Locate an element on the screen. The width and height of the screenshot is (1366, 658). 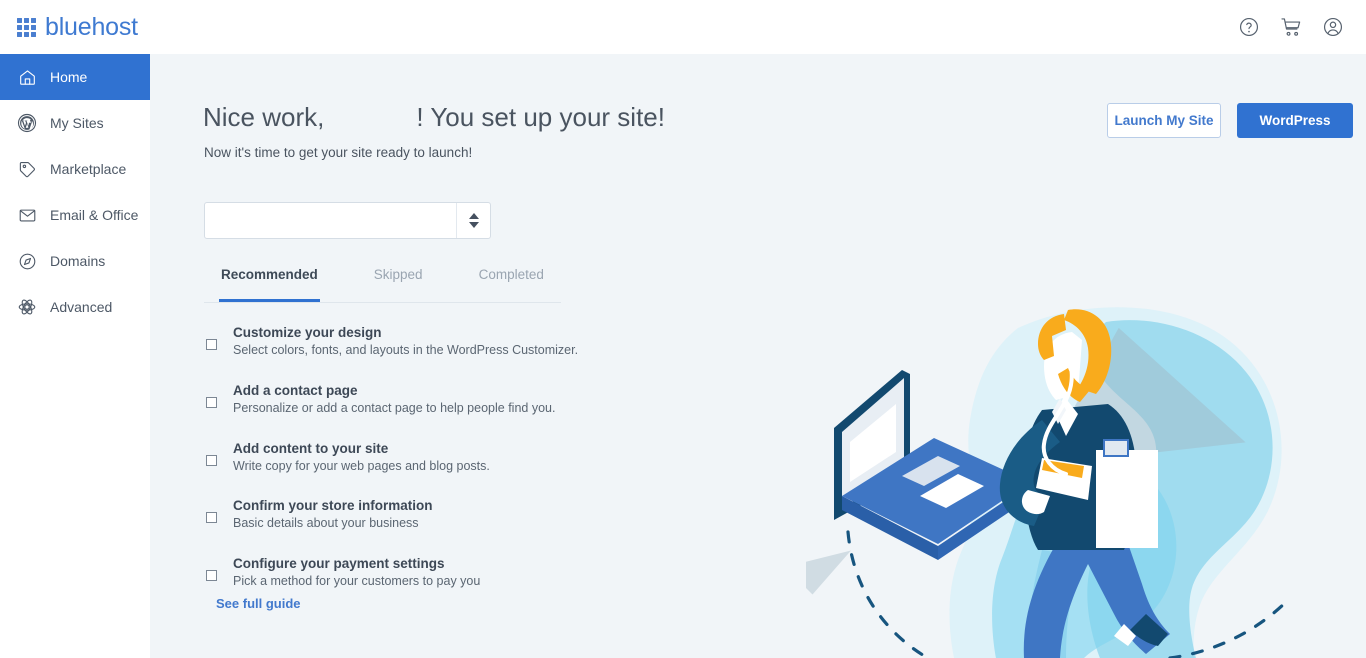
tab-recommended: Recommended is located at coordinates (269, 284).